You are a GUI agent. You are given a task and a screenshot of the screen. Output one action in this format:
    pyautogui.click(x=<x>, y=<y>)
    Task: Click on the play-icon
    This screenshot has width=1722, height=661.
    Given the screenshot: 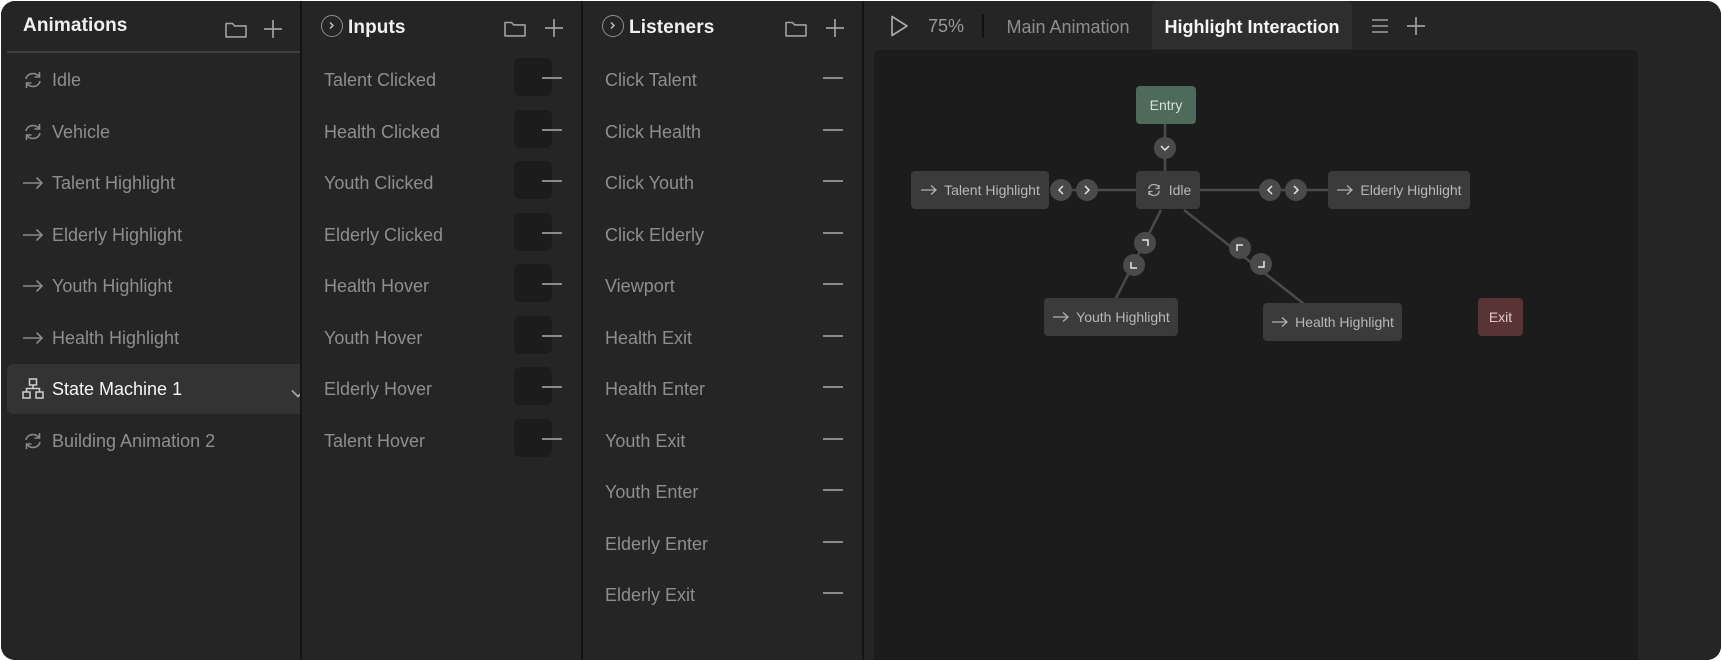 What is the action you would take?
    pyautogui.click(x=899, y=26)
    